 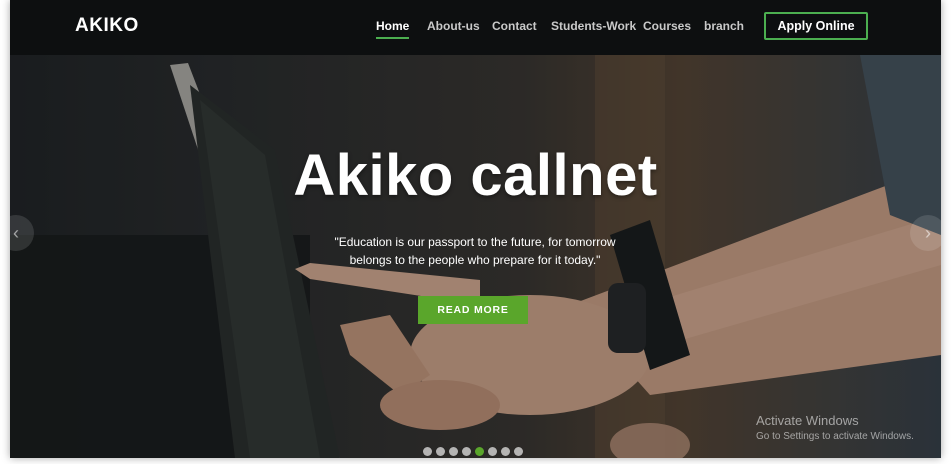 I want to click on nav-item-label: Home, so click(x=393, y=26).